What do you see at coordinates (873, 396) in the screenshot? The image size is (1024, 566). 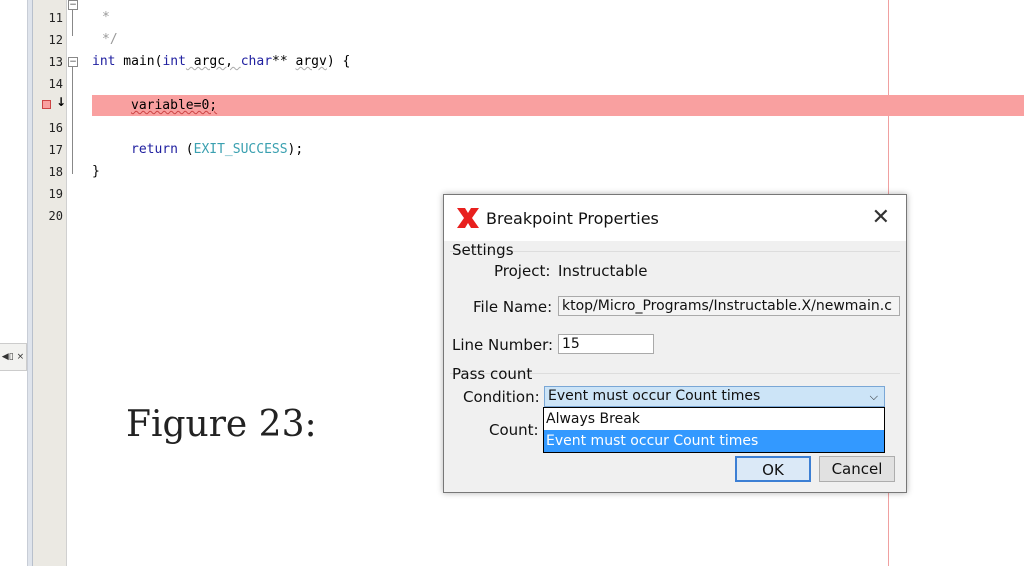 I see `chevron-down-icon: ⌵` at bounding box center [873, 396].